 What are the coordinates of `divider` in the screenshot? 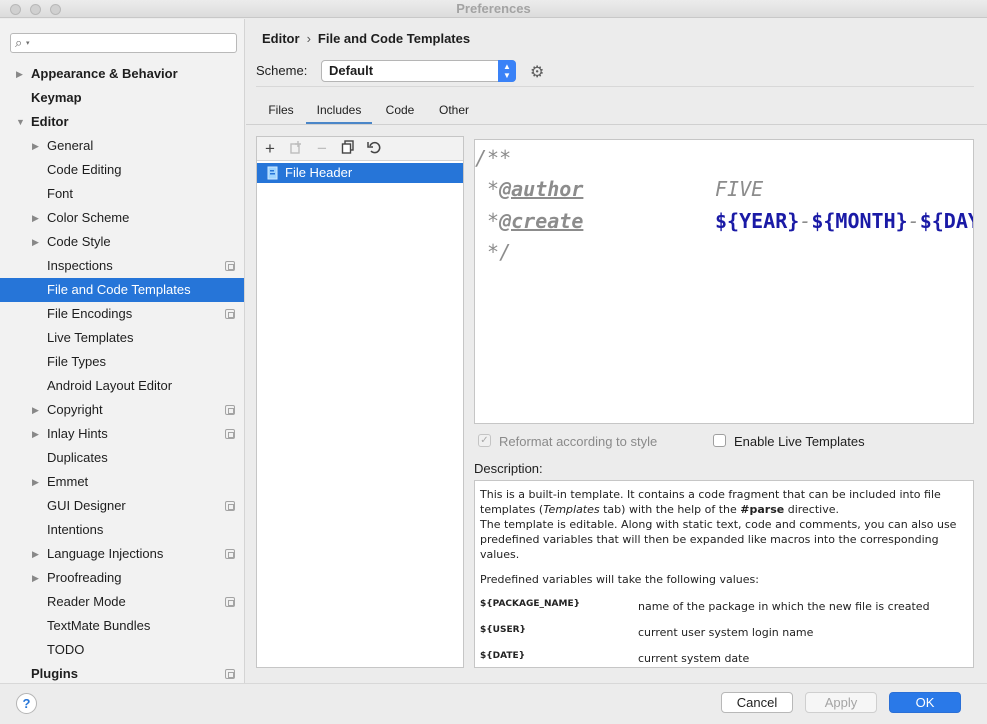 It's located at (615, 86).